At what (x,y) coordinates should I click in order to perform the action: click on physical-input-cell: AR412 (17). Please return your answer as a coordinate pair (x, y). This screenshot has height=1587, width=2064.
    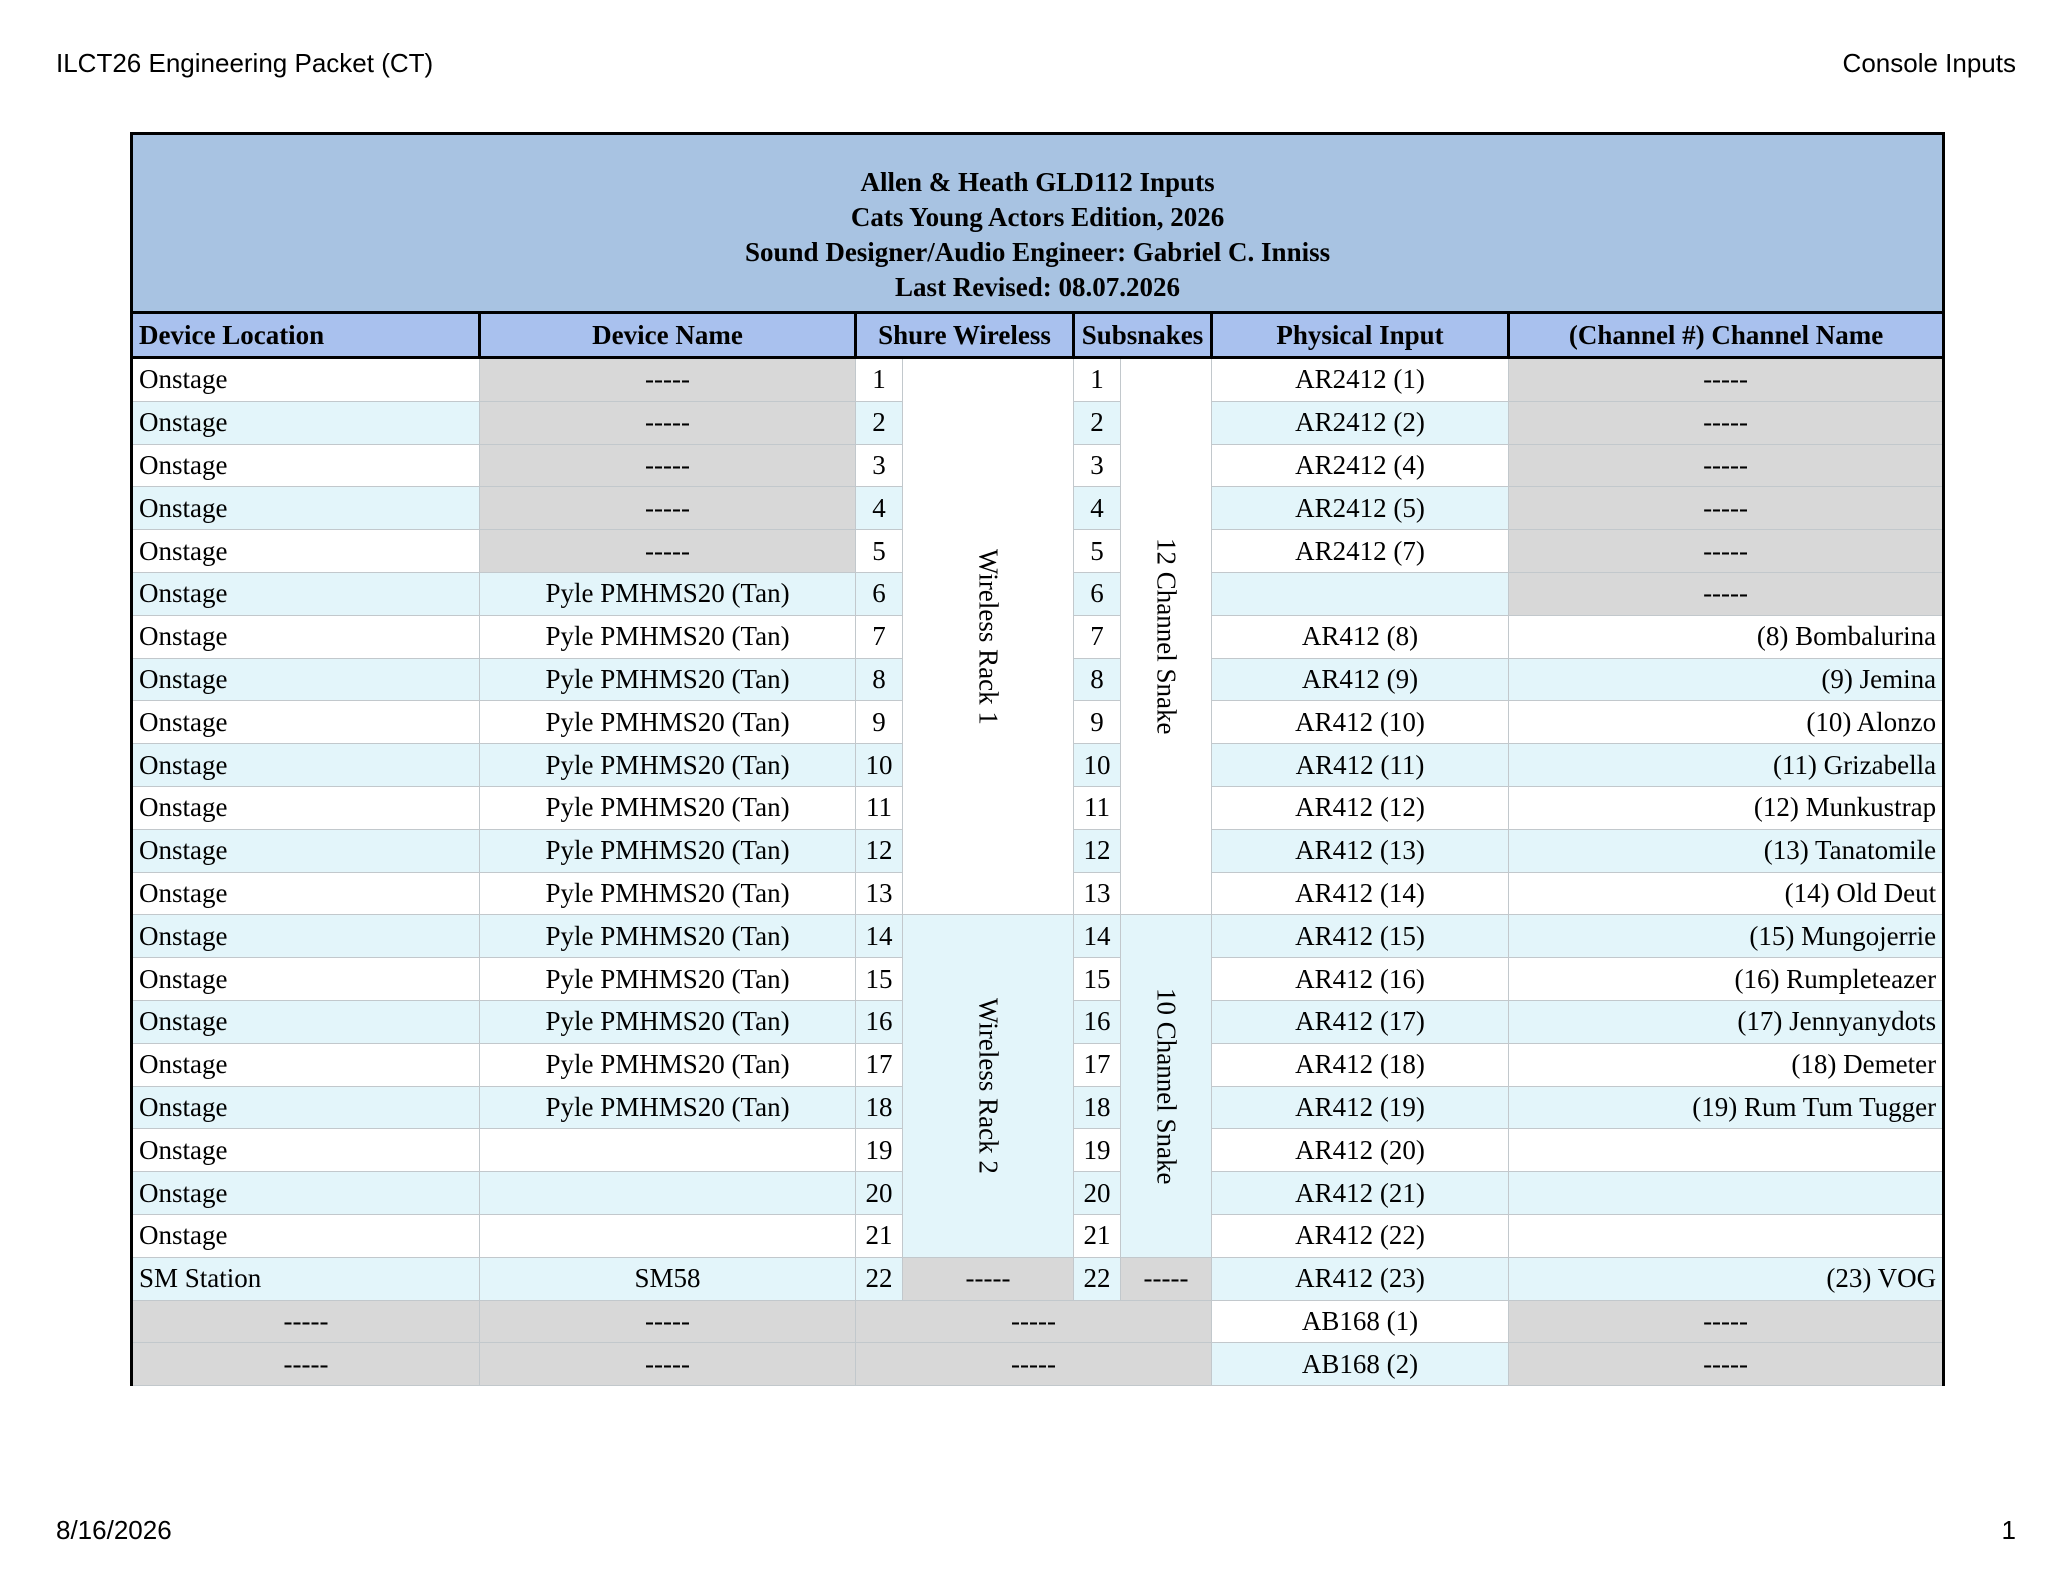
    Looking at the image, I should click on (1360, 1021).